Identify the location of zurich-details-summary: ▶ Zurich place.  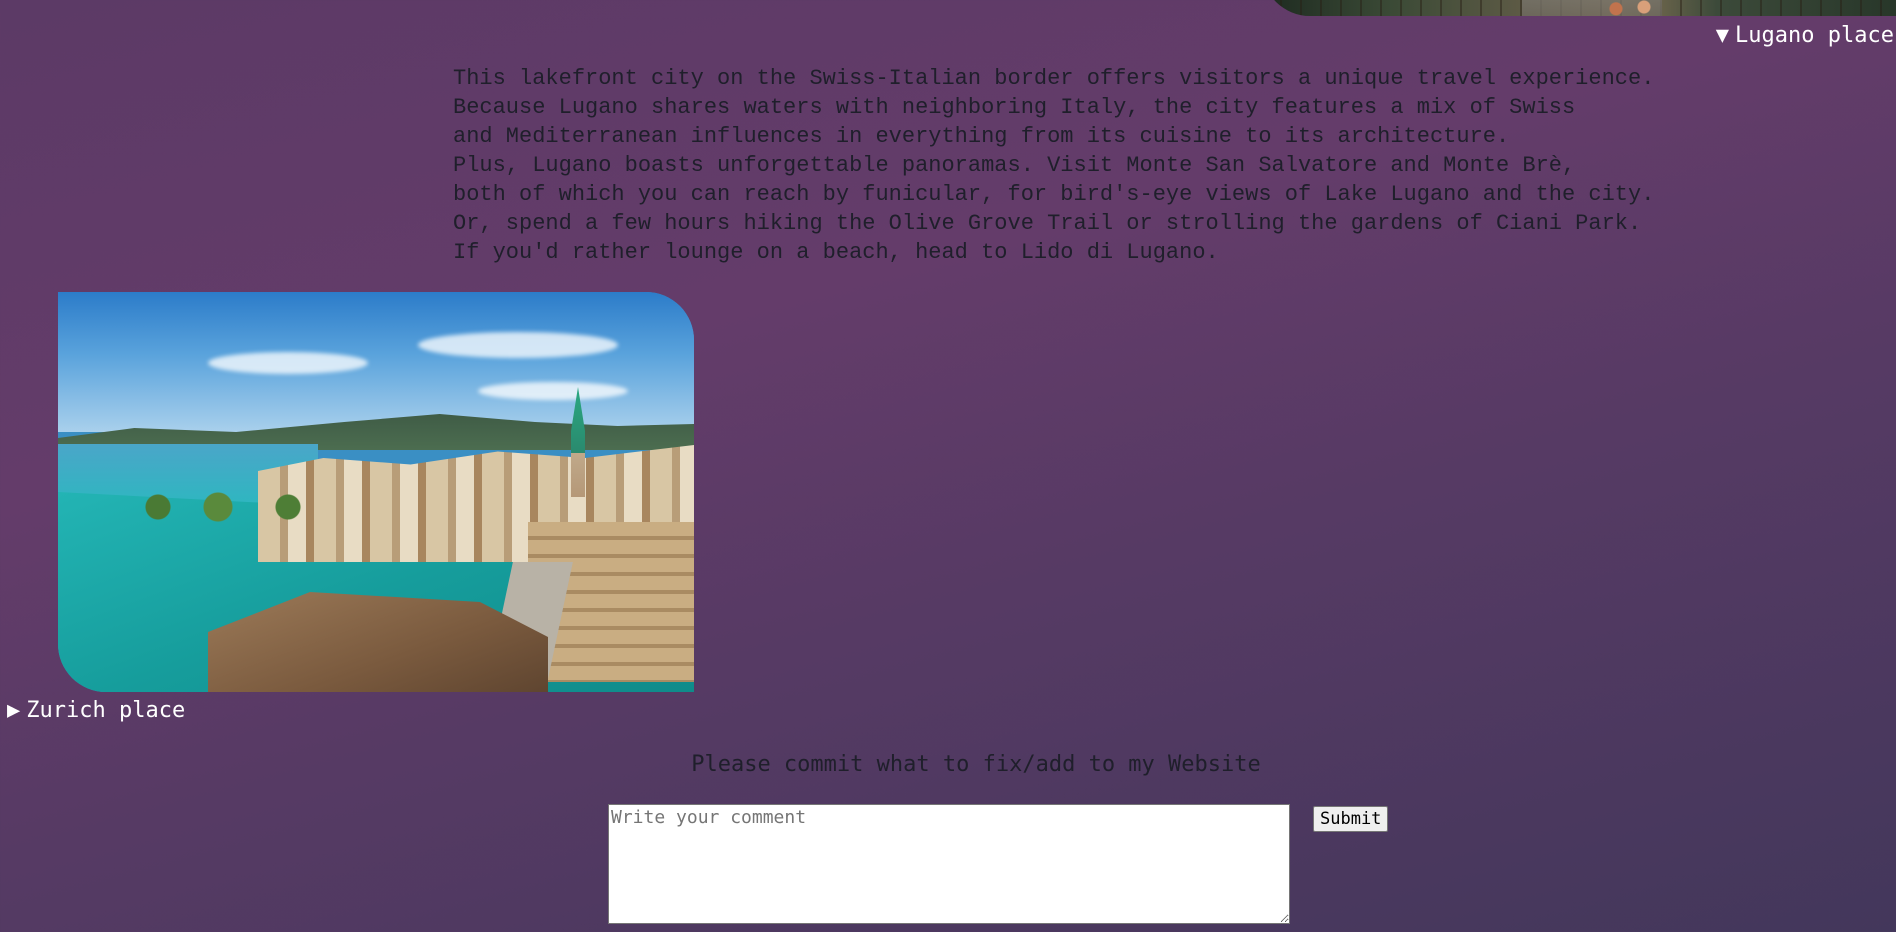
(96, 711).